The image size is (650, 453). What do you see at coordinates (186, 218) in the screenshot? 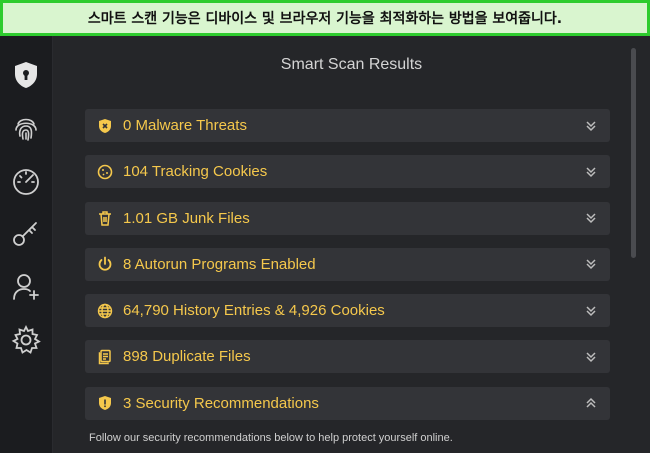
I see `result-label: 1.01 GB Junk Files` at bounding box center [186, 218].